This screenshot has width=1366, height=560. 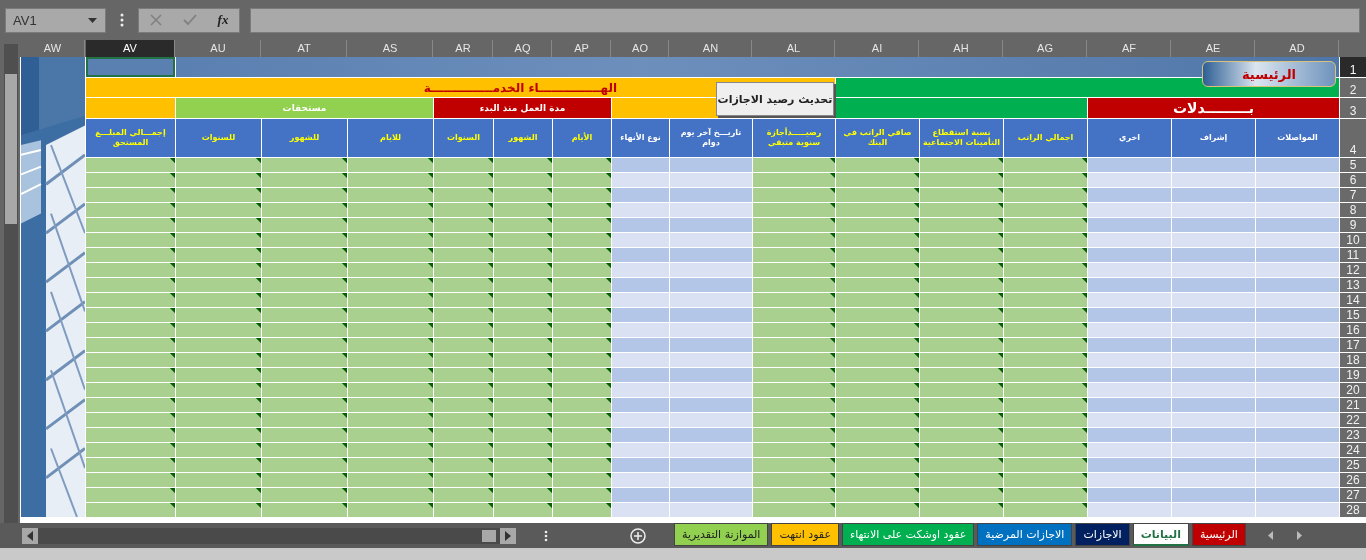 What do you see at coordinates (130, 67) in the screenshot?
I see `active-cell` at bounding box center [130, 67].